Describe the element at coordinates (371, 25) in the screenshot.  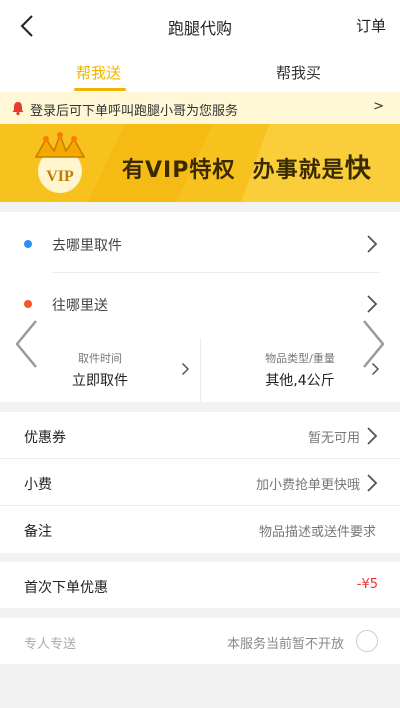
I see `orders-button: 订单` at that location.